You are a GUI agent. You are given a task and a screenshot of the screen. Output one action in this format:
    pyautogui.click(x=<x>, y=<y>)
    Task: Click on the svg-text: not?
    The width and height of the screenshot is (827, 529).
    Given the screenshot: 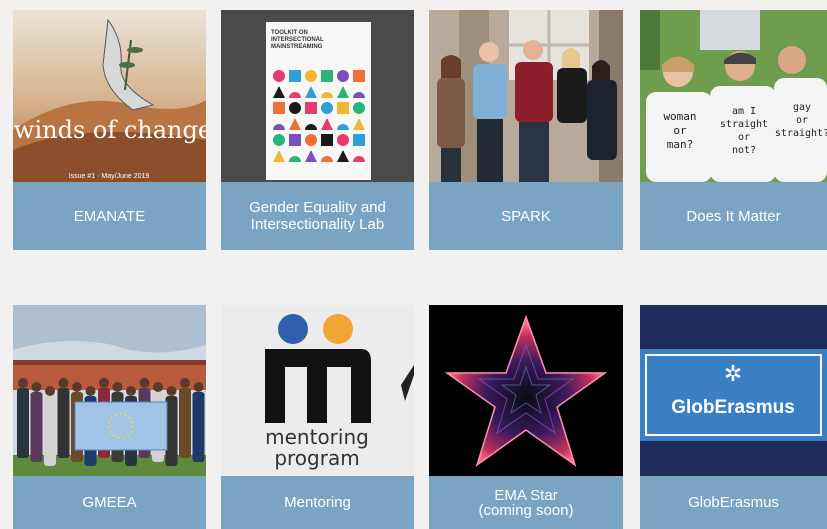 What is the action you would take?
    pyautogui.click(x=744, y=150)
    